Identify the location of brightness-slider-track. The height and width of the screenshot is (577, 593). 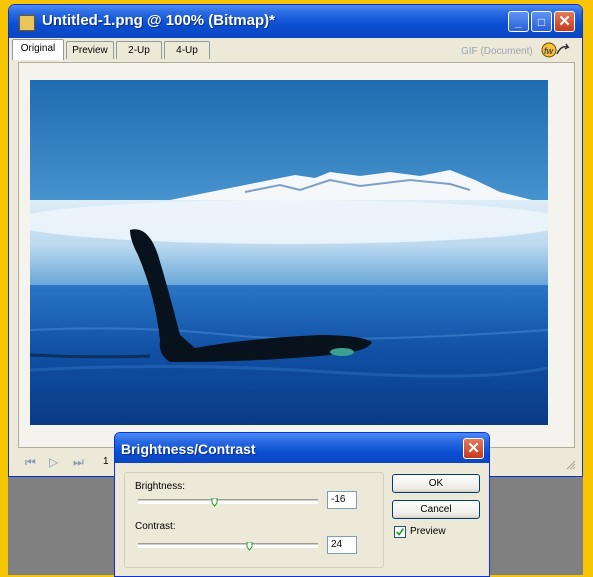
(228, 501).